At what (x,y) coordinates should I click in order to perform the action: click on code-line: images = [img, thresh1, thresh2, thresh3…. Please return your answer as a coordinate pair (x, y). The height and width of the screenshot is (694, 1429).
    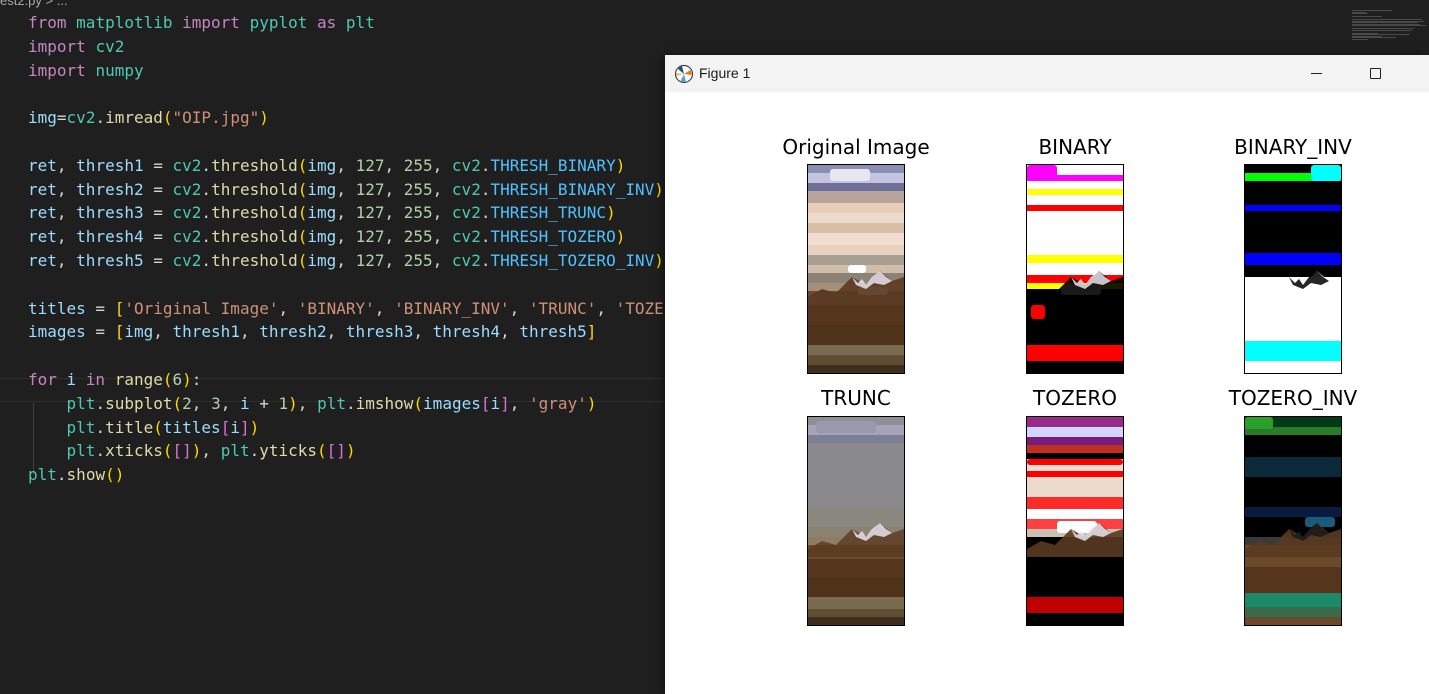
    Looking at the image, I should click on (312, 332).